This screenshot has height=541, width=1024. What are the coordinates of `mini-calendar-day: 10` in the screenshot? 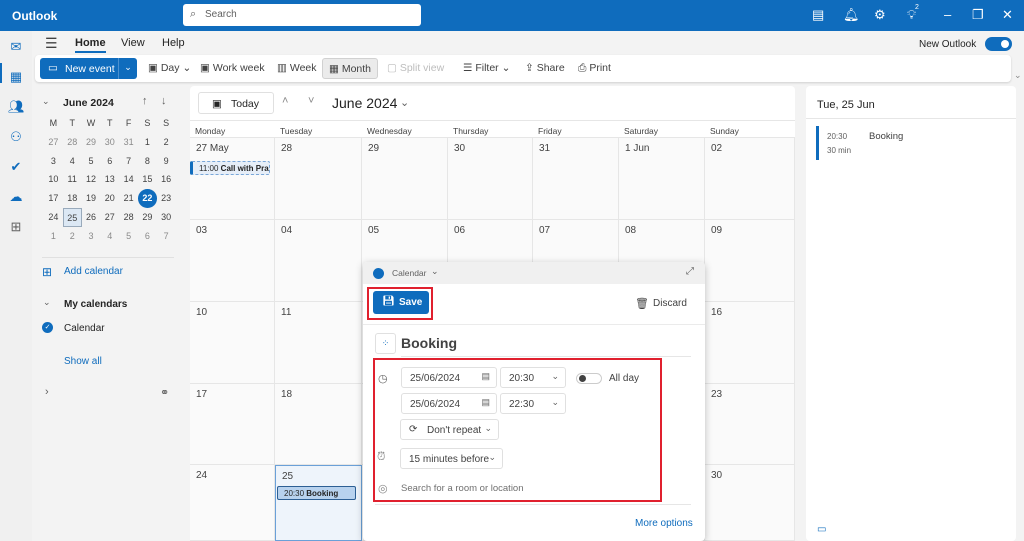 It's located at (53, 179).